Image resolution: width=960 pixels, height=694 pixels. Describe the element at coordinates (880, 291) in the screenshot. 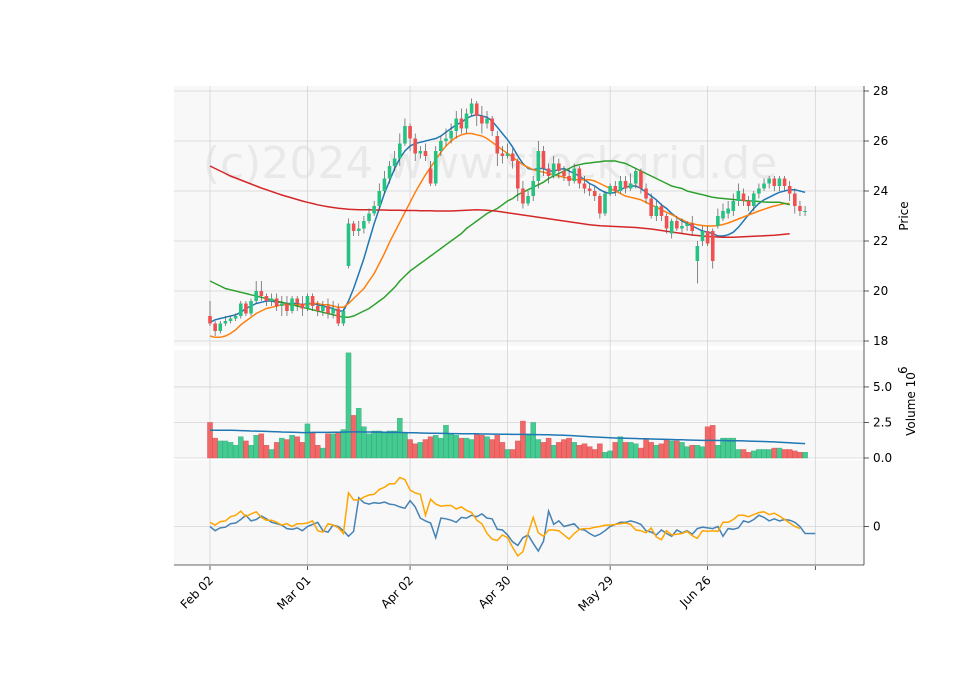

I see `price-y-tick-label: 20` at that location.